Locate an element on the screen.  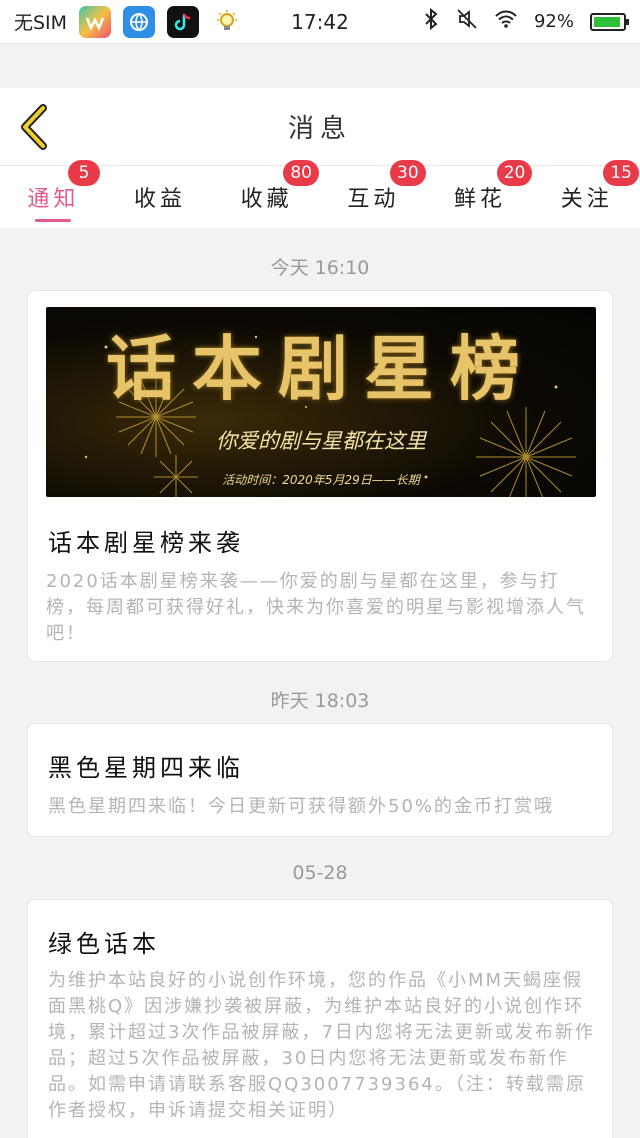
tab-label: 收藏 is located at coordinates (266, 199).